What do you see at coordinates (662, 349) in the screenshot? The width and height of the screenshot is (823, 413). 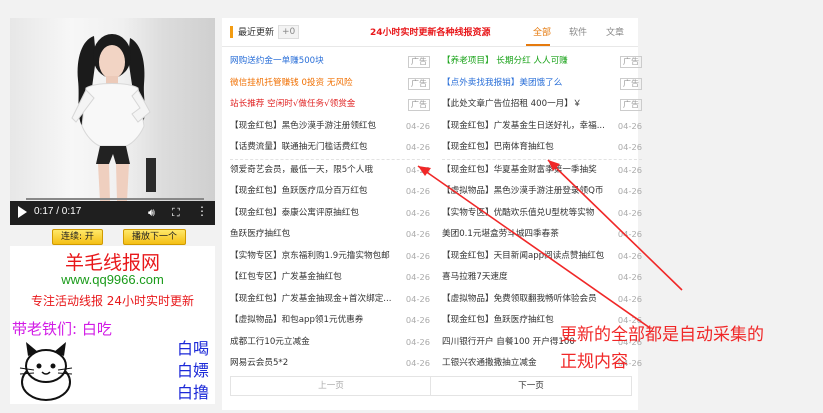 I see `annotation-text: 更新的全部都是自动采集的 正规内容` at bounding box center [662, 349].